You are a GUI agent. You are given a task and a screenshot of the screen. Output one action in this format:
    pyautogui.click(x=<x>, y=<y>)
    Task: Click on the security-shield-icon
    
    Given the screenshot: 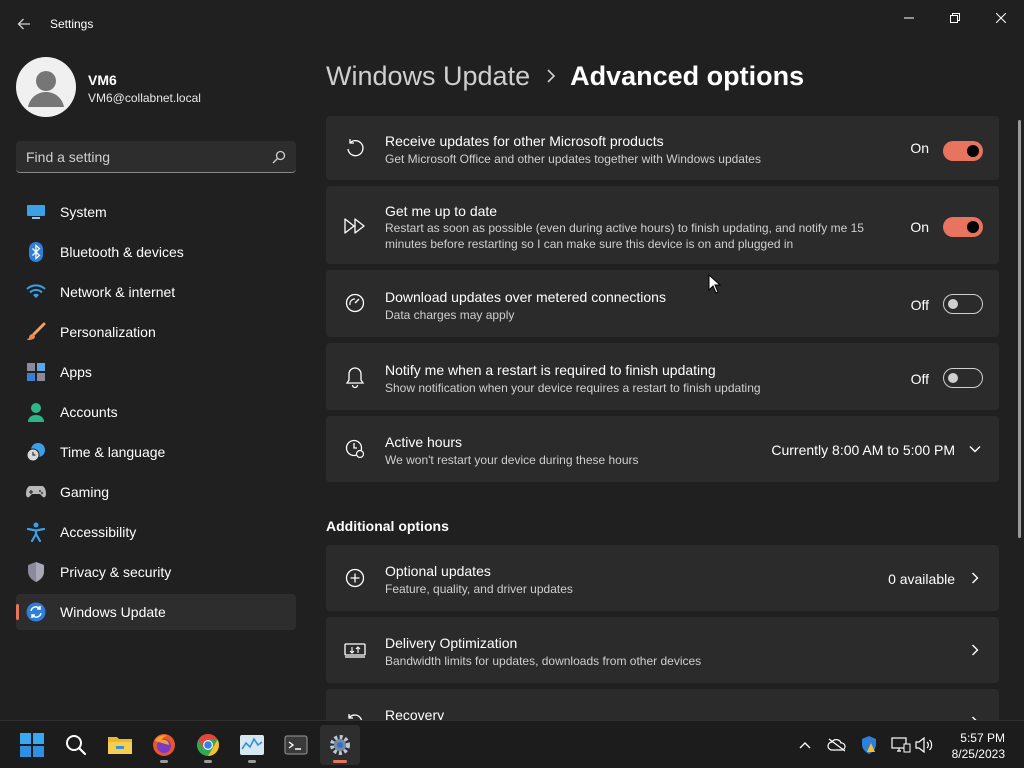 What is the action you would take?
    pyautogui.click(x=869, y=745)
    